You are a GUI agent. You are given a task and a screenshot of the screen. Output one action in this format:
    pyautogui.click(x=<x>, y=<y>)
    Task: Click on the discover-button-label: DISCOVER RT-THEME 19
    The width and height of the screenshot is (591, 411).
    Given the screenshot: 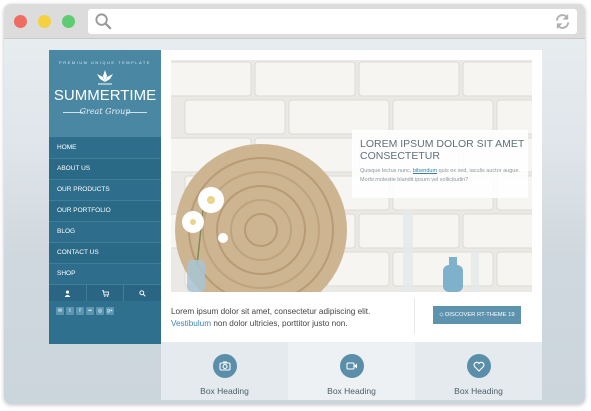 What is the action you would take?
    pyautogui.click(x=480, y=315)
    